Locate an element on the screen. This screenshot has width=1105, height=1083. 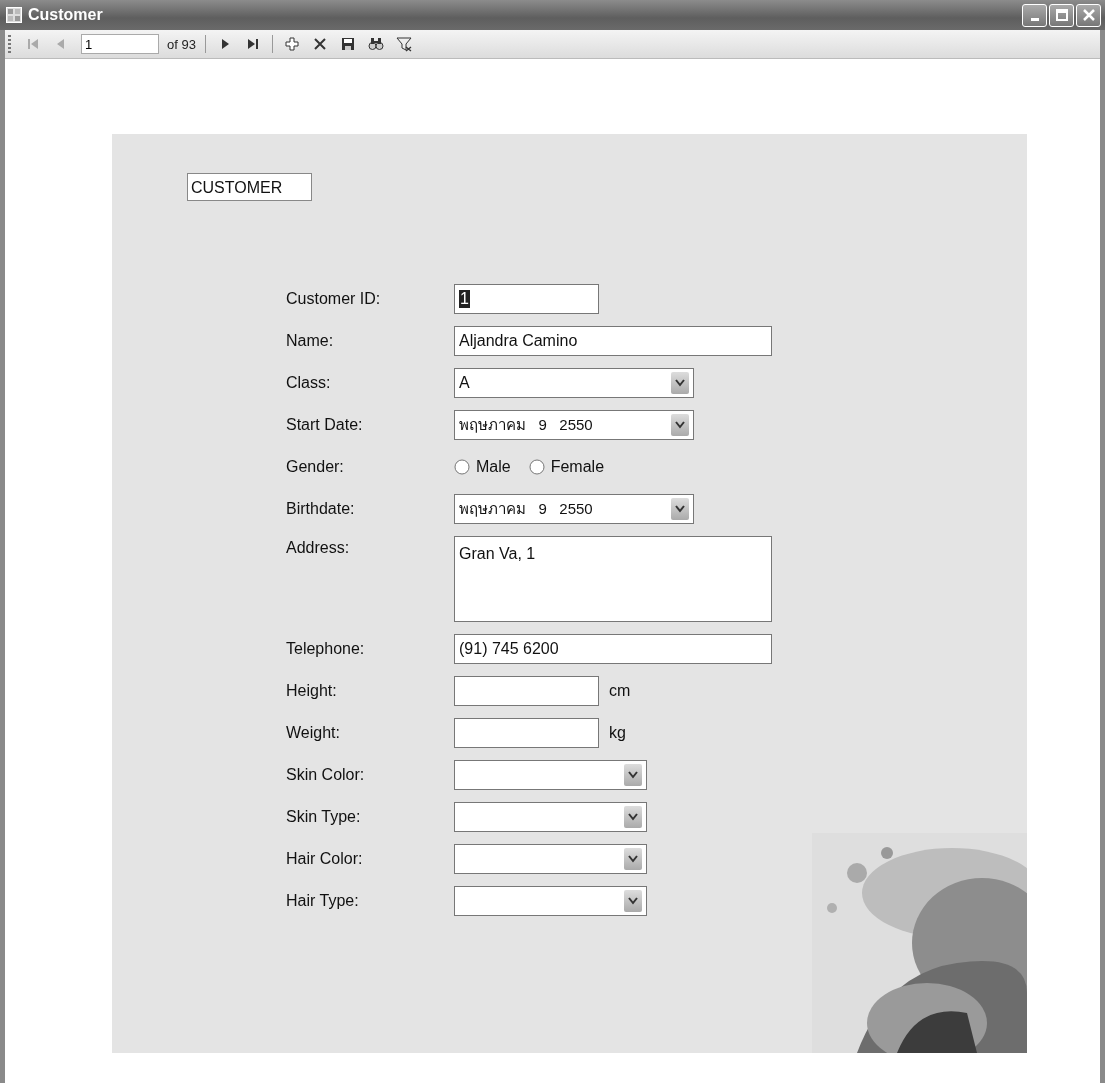
field-label: Telephone: is located at coordinates (326, 649).